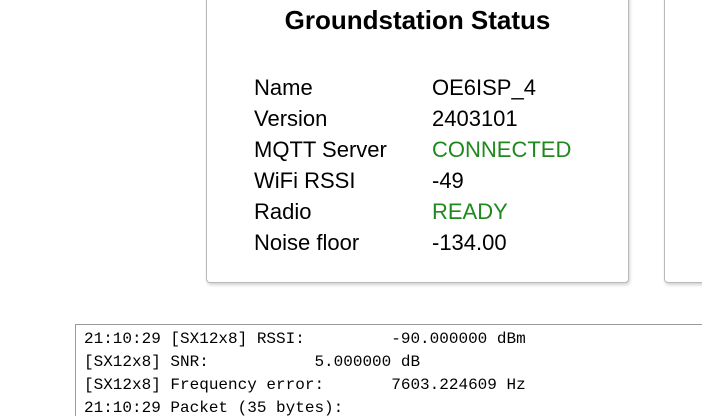 The height and width of the screenshot is (416, 702). Describe the element at coordinates (252, 362) in the screenshot. I see `log-line: [SX12x8] SNR: 5.000000 dB` at that location.